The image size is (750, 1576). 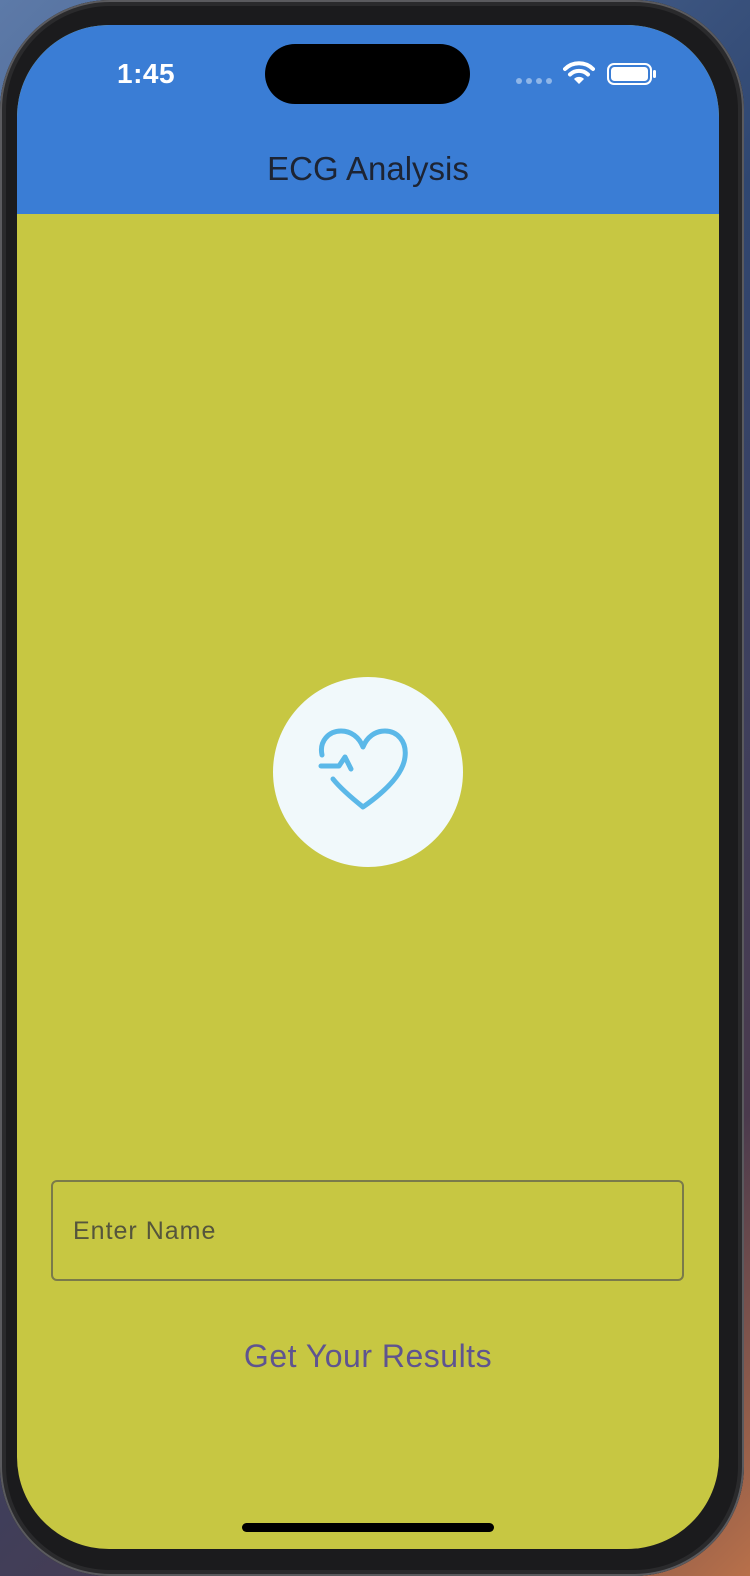 I want to click on wifi-icon, so click(x=579, y=72).